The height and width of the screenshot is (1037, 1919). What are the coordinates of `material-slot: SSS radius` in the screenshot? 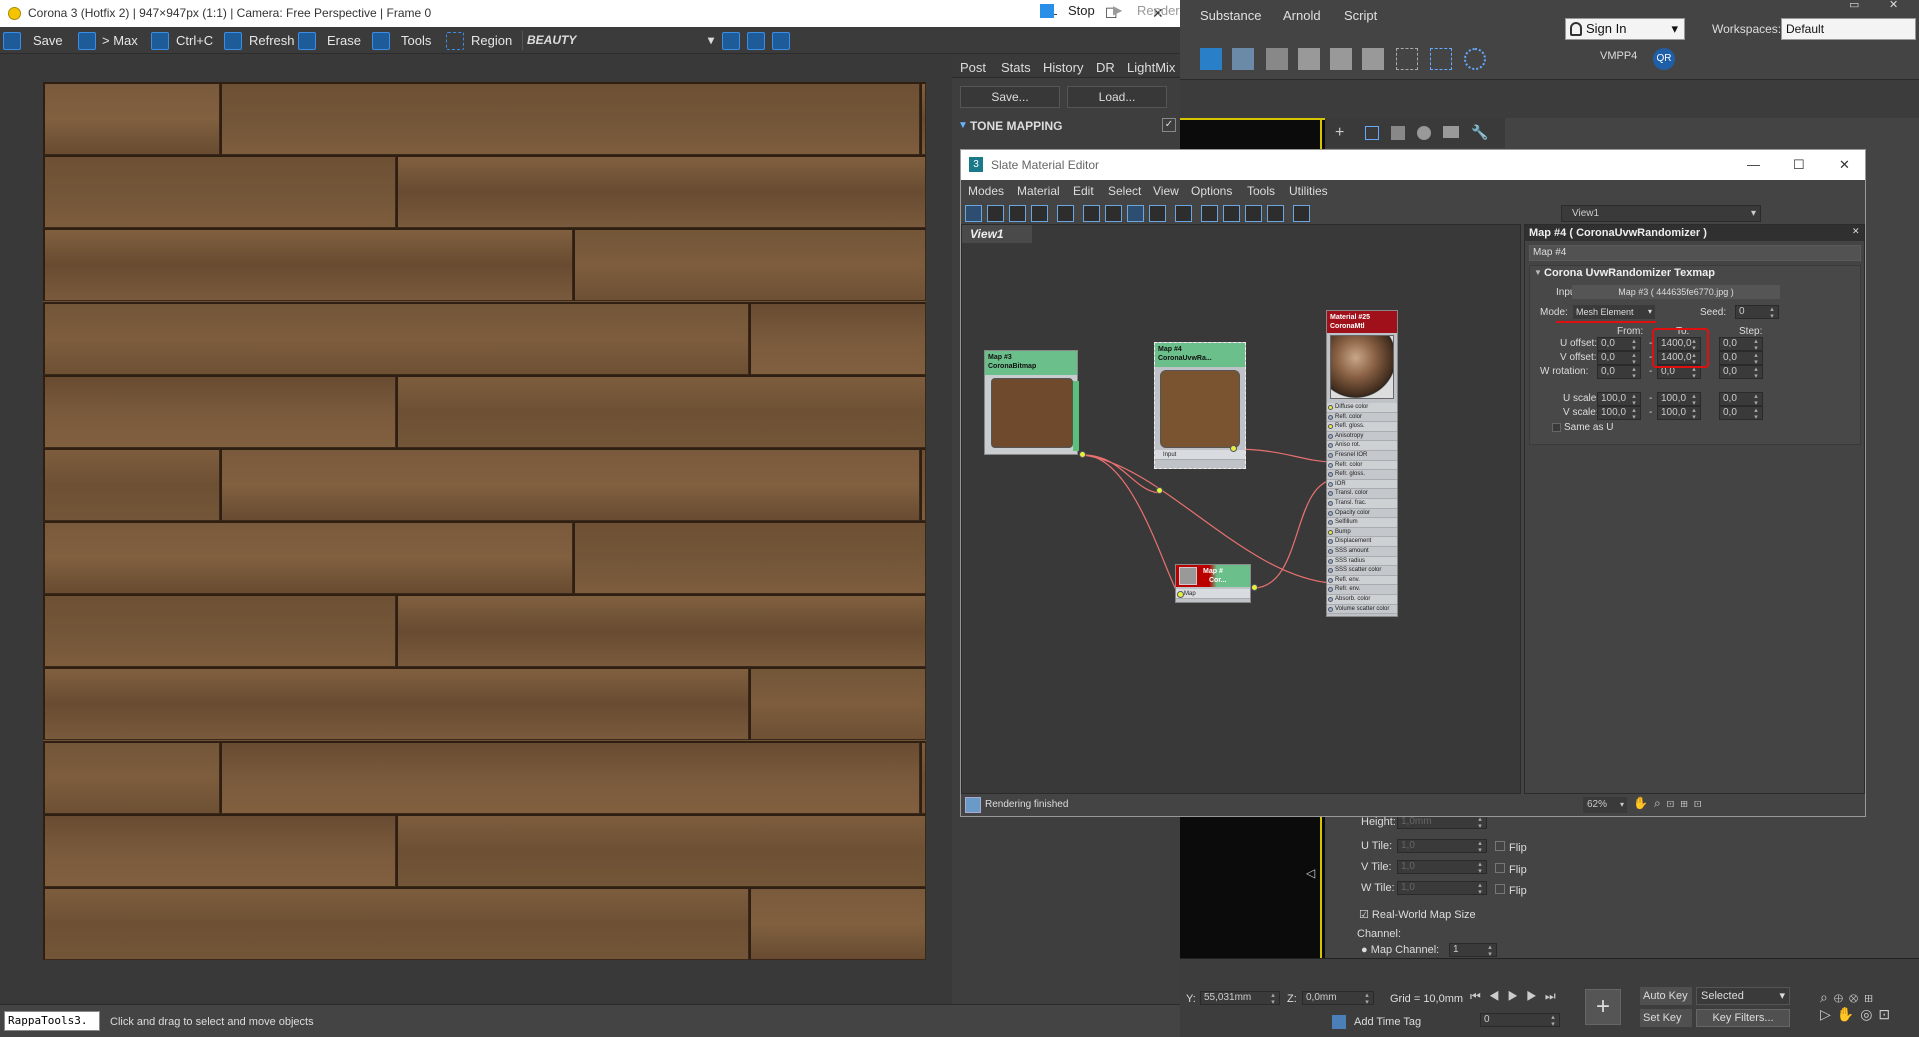 It's located at (1362, 561).